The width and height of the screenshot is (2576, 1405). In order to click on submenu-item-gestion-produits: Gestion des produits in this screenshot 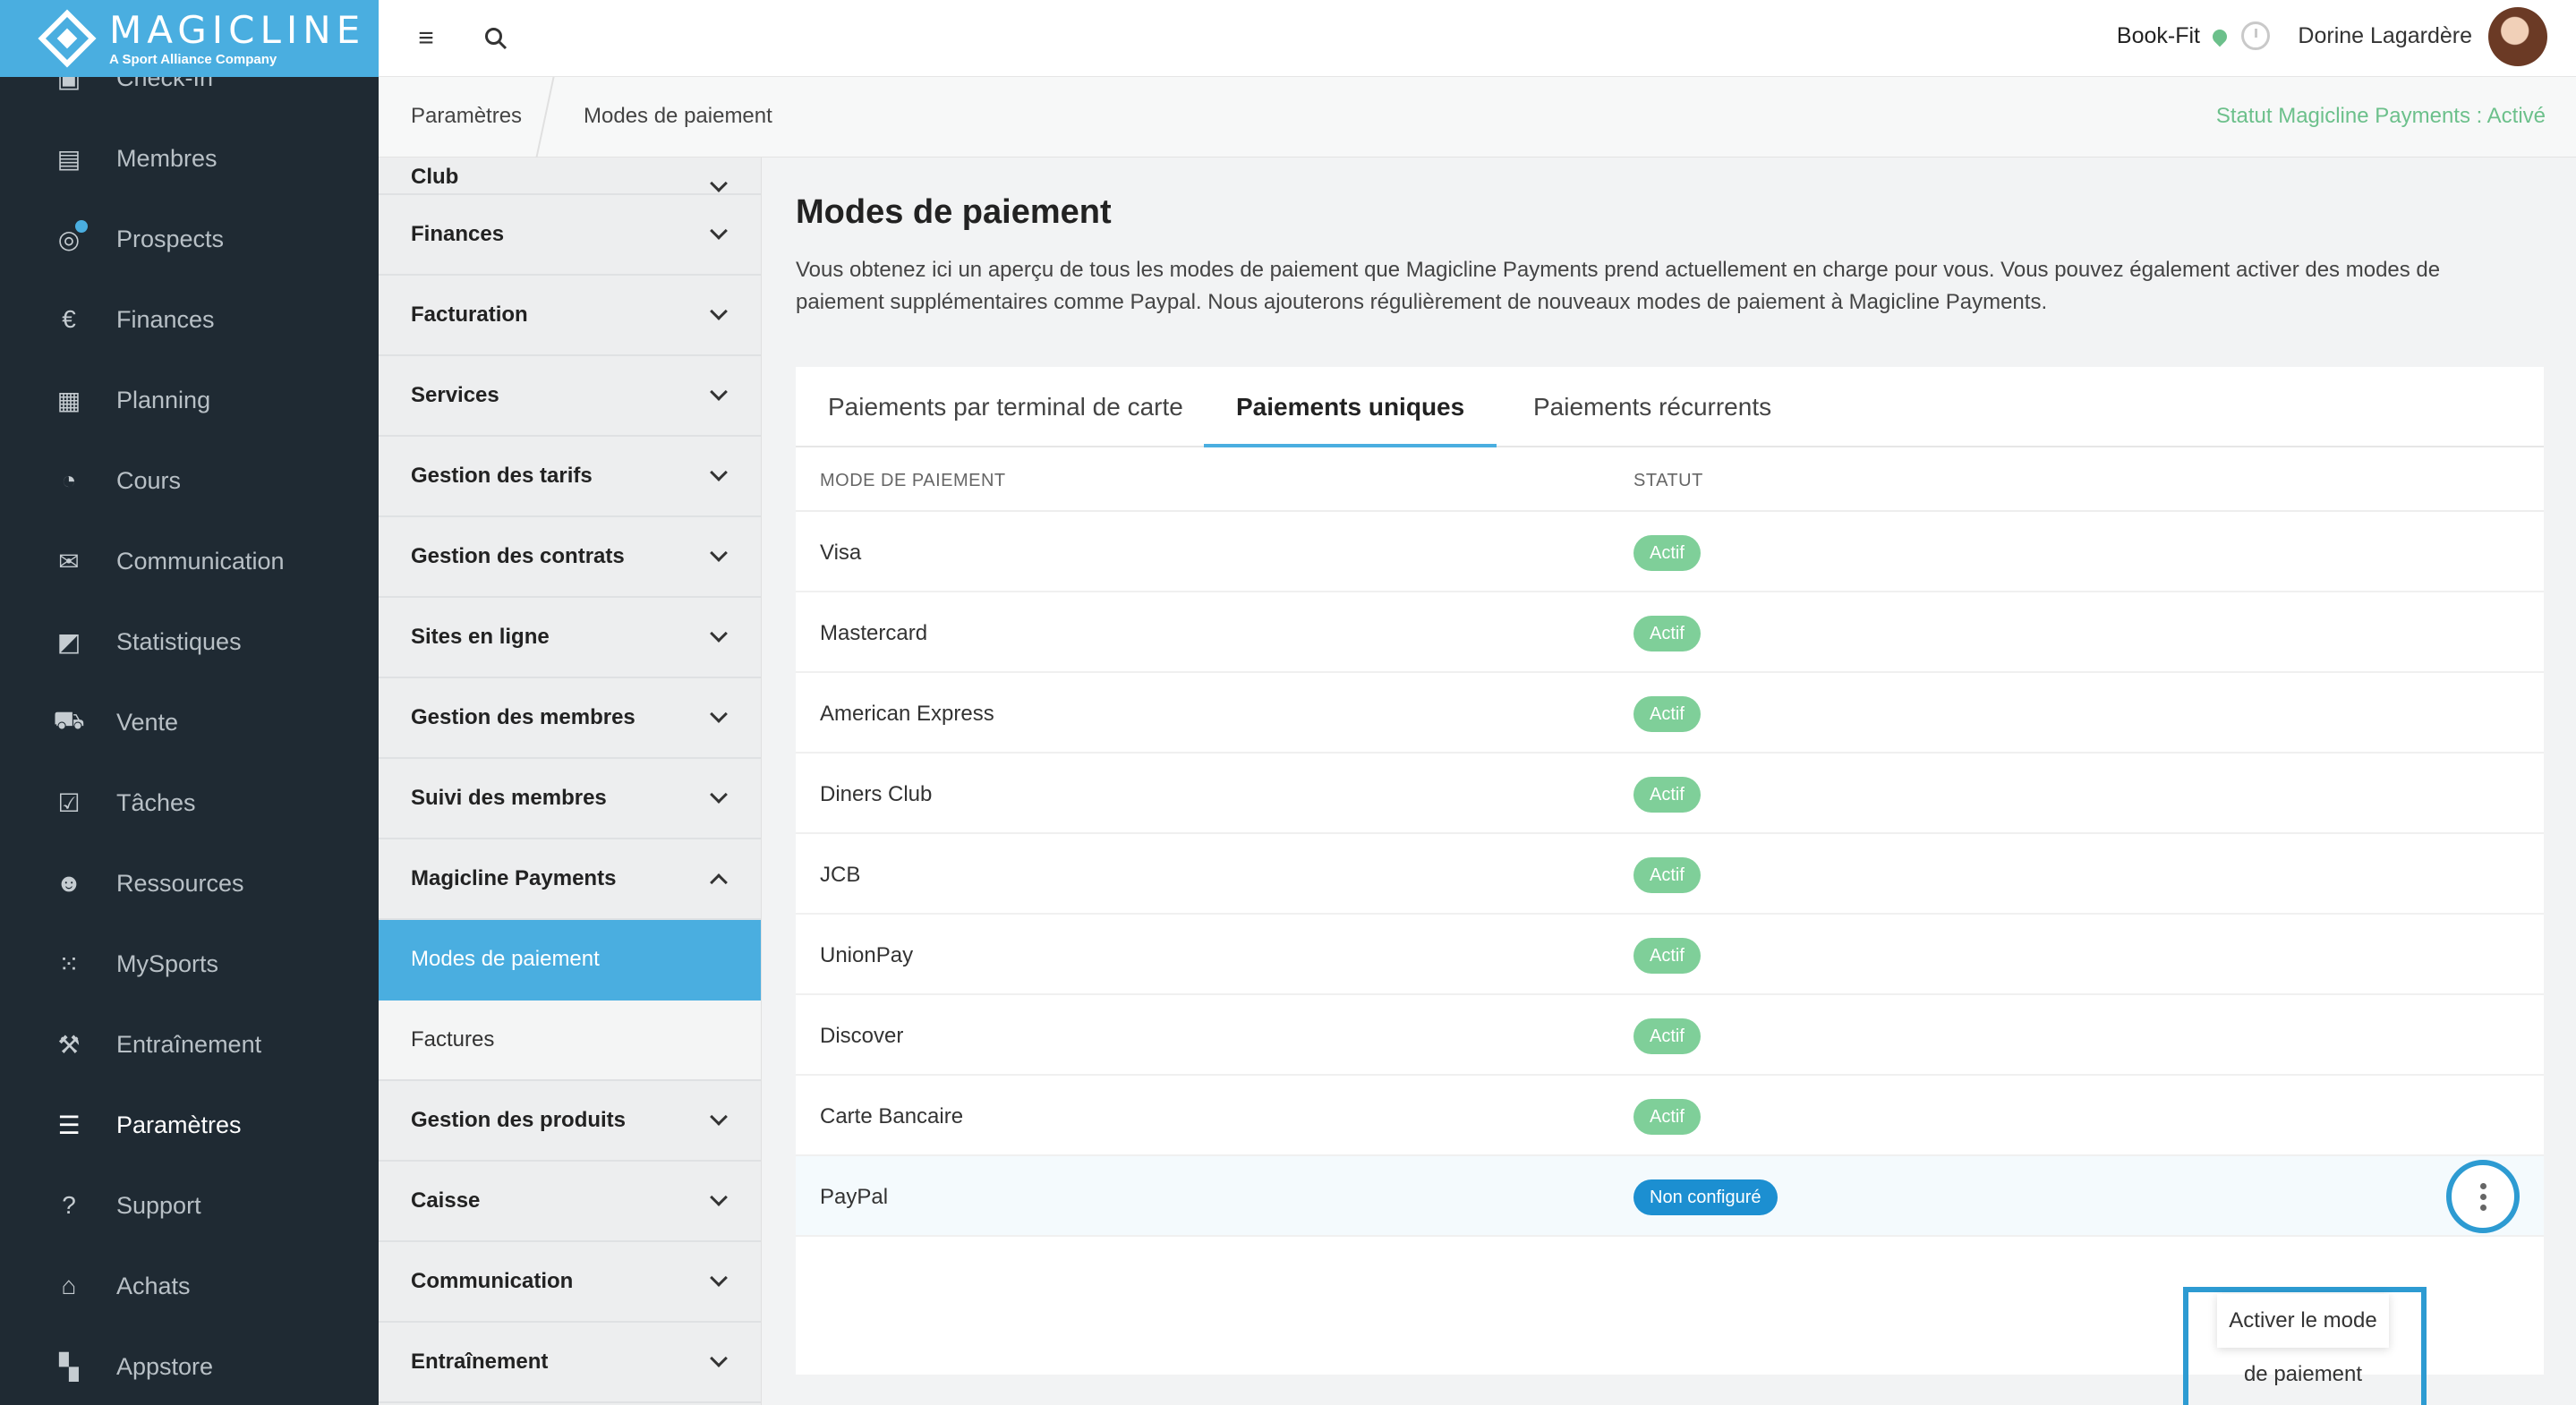, I will do `click(570, 1121)`.